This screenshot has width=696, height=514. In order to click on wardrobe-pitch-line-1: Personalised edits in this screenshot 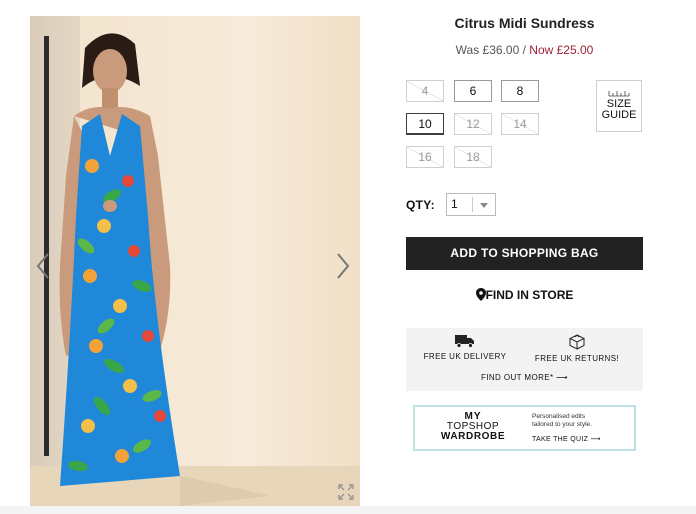, I will do `click(559, 416)`.